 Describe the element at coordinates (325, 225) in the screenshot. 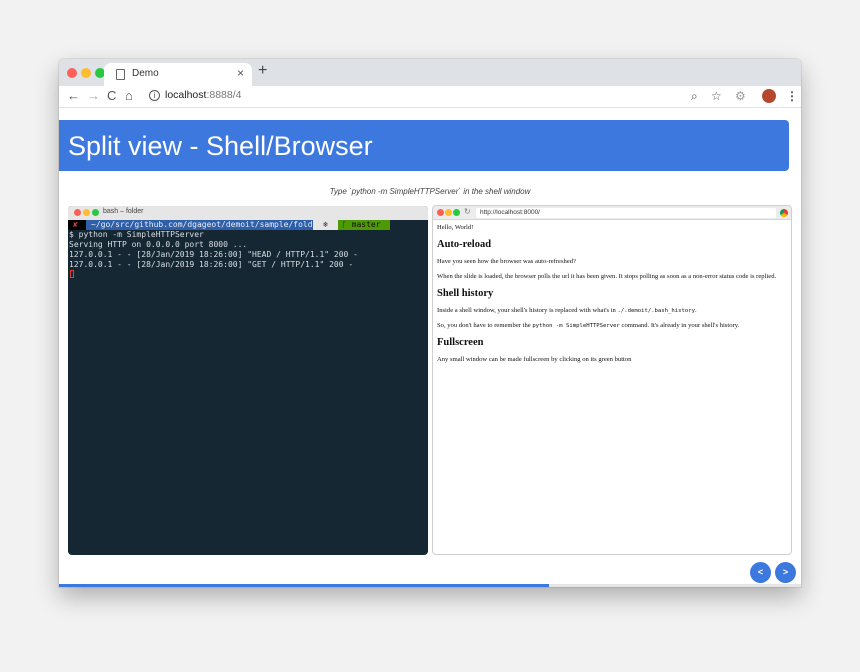

I see `snowflake-icon: ❄` at that location.